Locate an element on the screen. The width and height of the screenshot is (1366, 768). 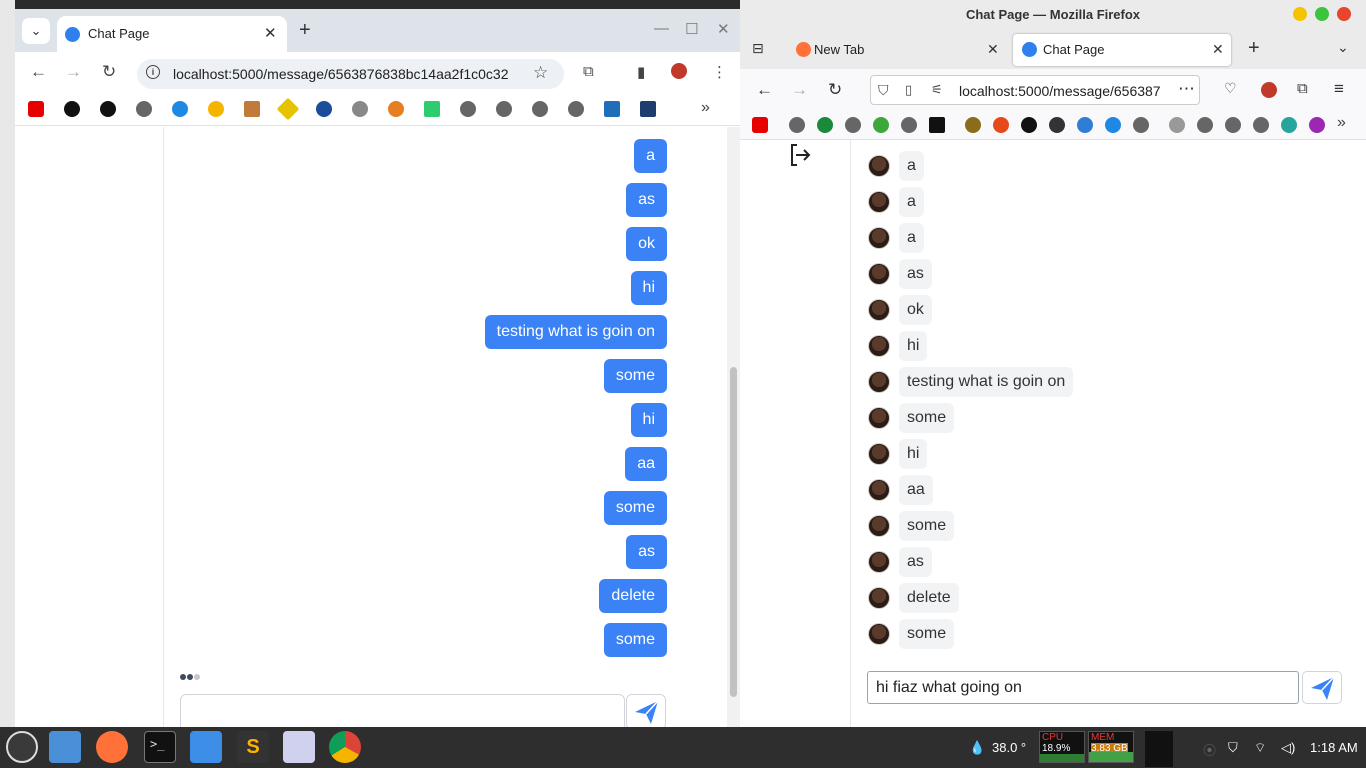
cpu-monitor: CPU 18.9% is located at coordinates (1062, 747).